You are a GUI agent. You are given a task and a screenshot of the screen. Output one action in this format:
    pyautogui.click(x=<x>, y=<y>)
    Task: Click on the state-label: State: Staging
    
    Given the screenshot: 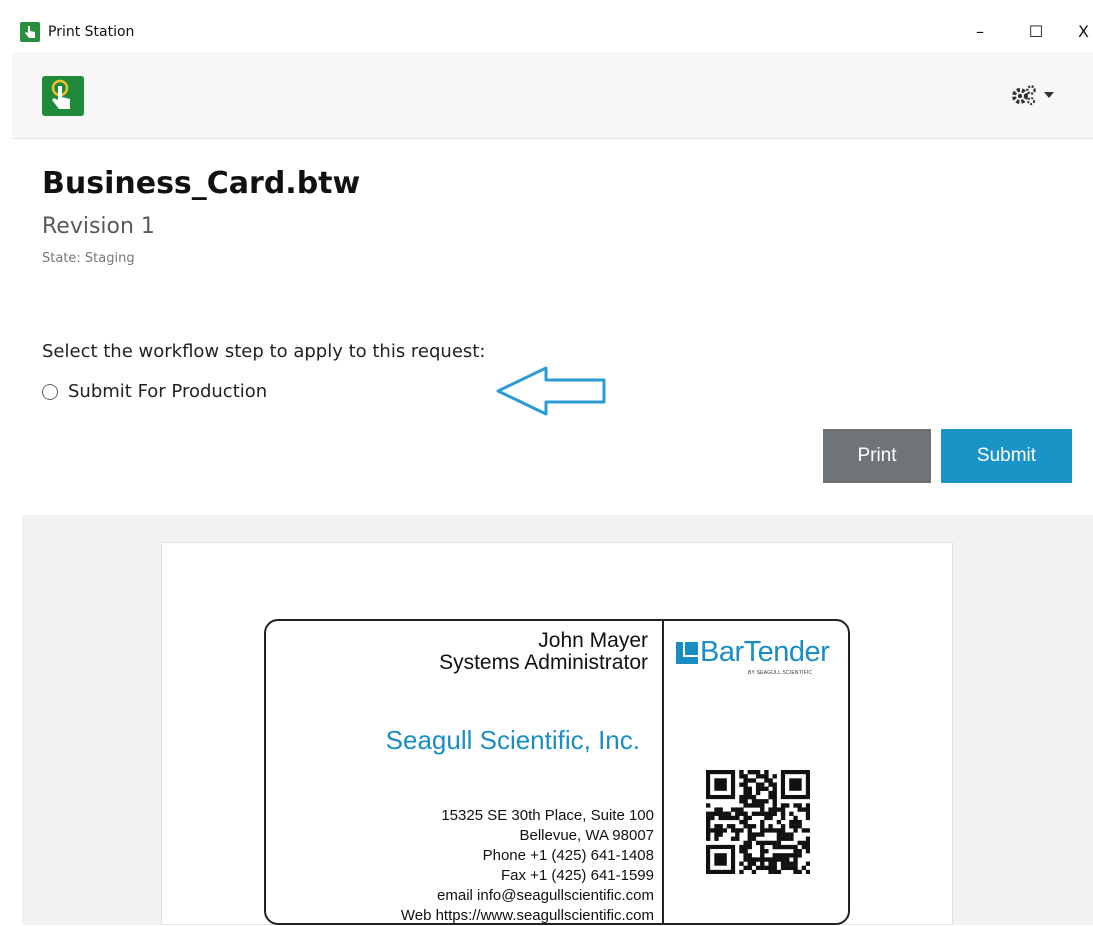 What is the action you would take?
    pyautogui.click(x=88, y=258)
    